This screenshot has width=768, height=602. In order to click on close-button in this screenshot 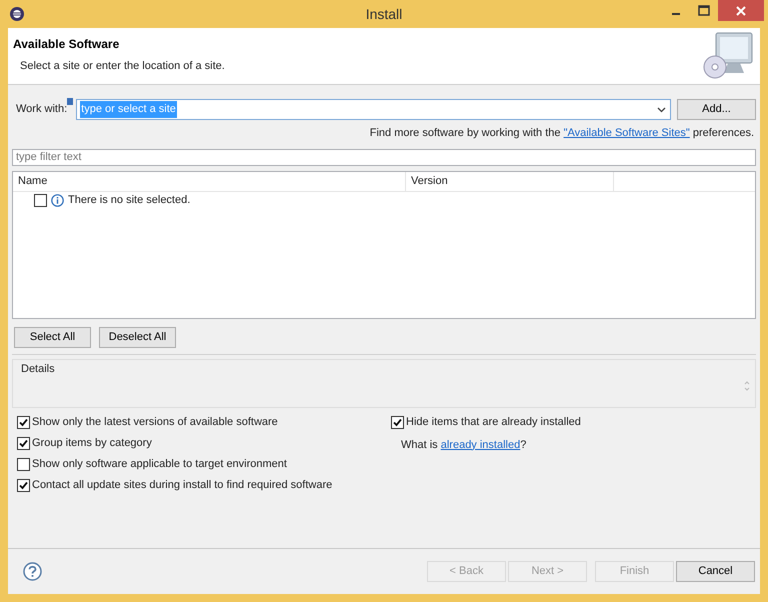, I will do `click(741, 10)`.